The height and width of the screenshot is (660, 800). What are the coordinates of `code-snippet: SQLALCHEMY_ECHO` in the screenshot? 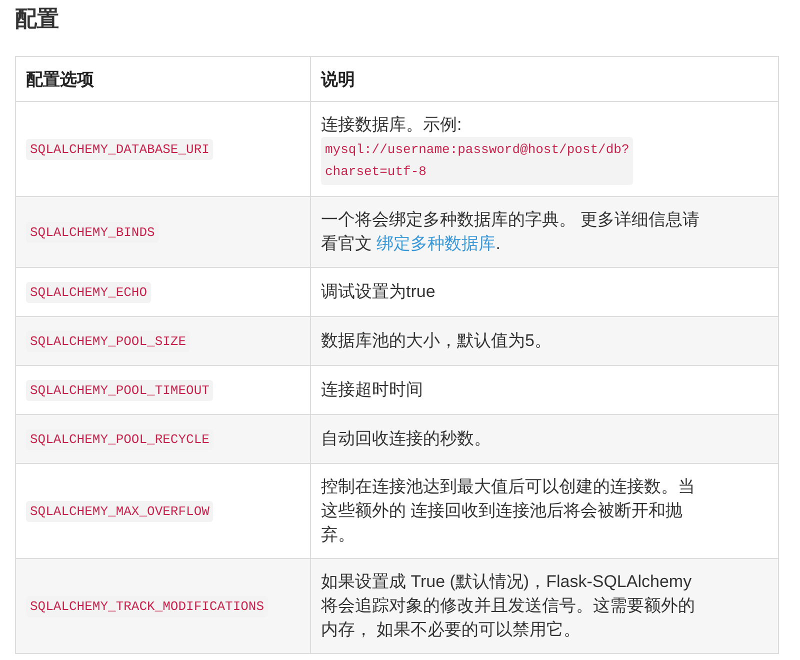 It's located at (89, 292).